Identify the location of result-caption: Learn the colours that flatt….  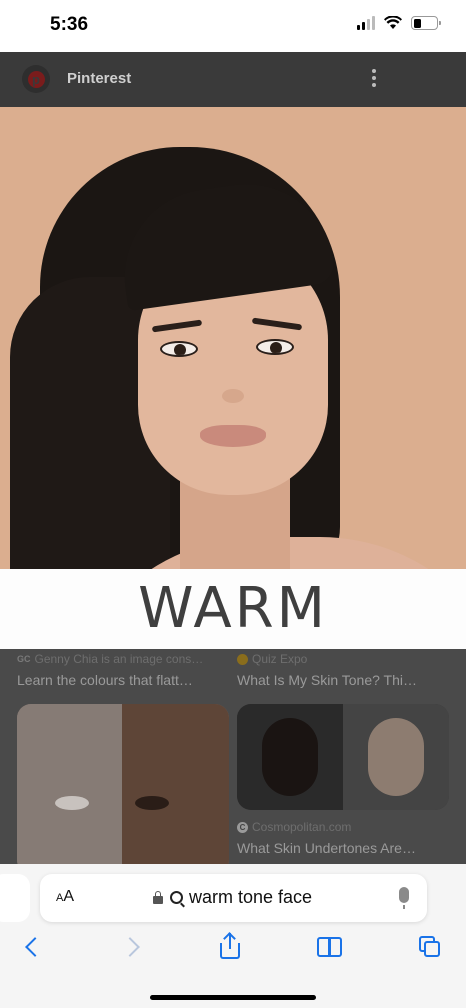
(123, 680).